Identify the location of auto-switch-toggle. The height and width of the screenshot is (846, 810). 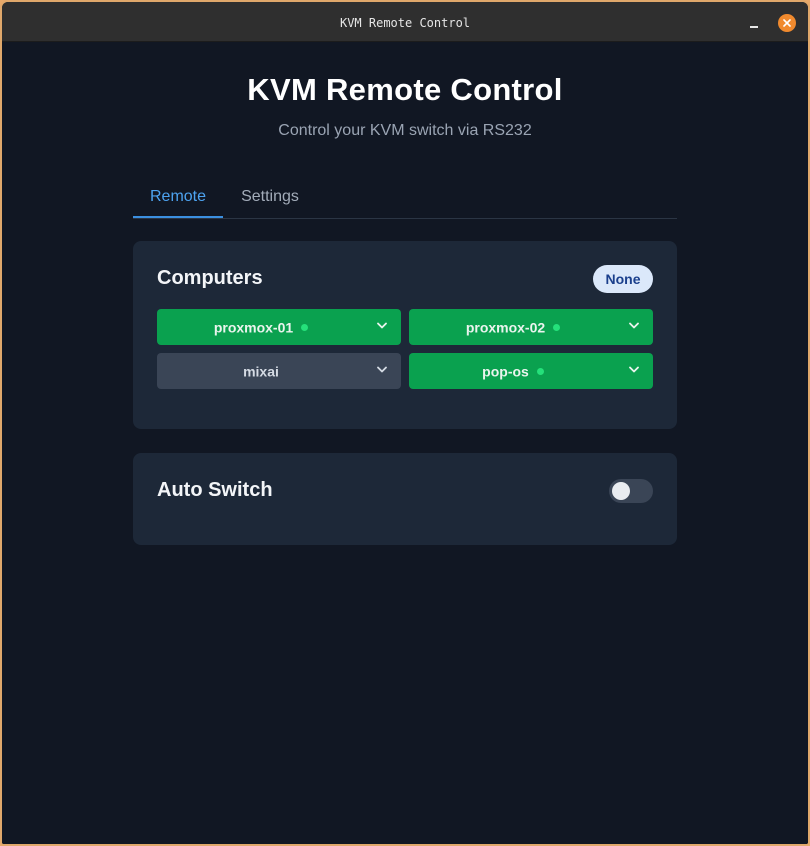
(631, 491).